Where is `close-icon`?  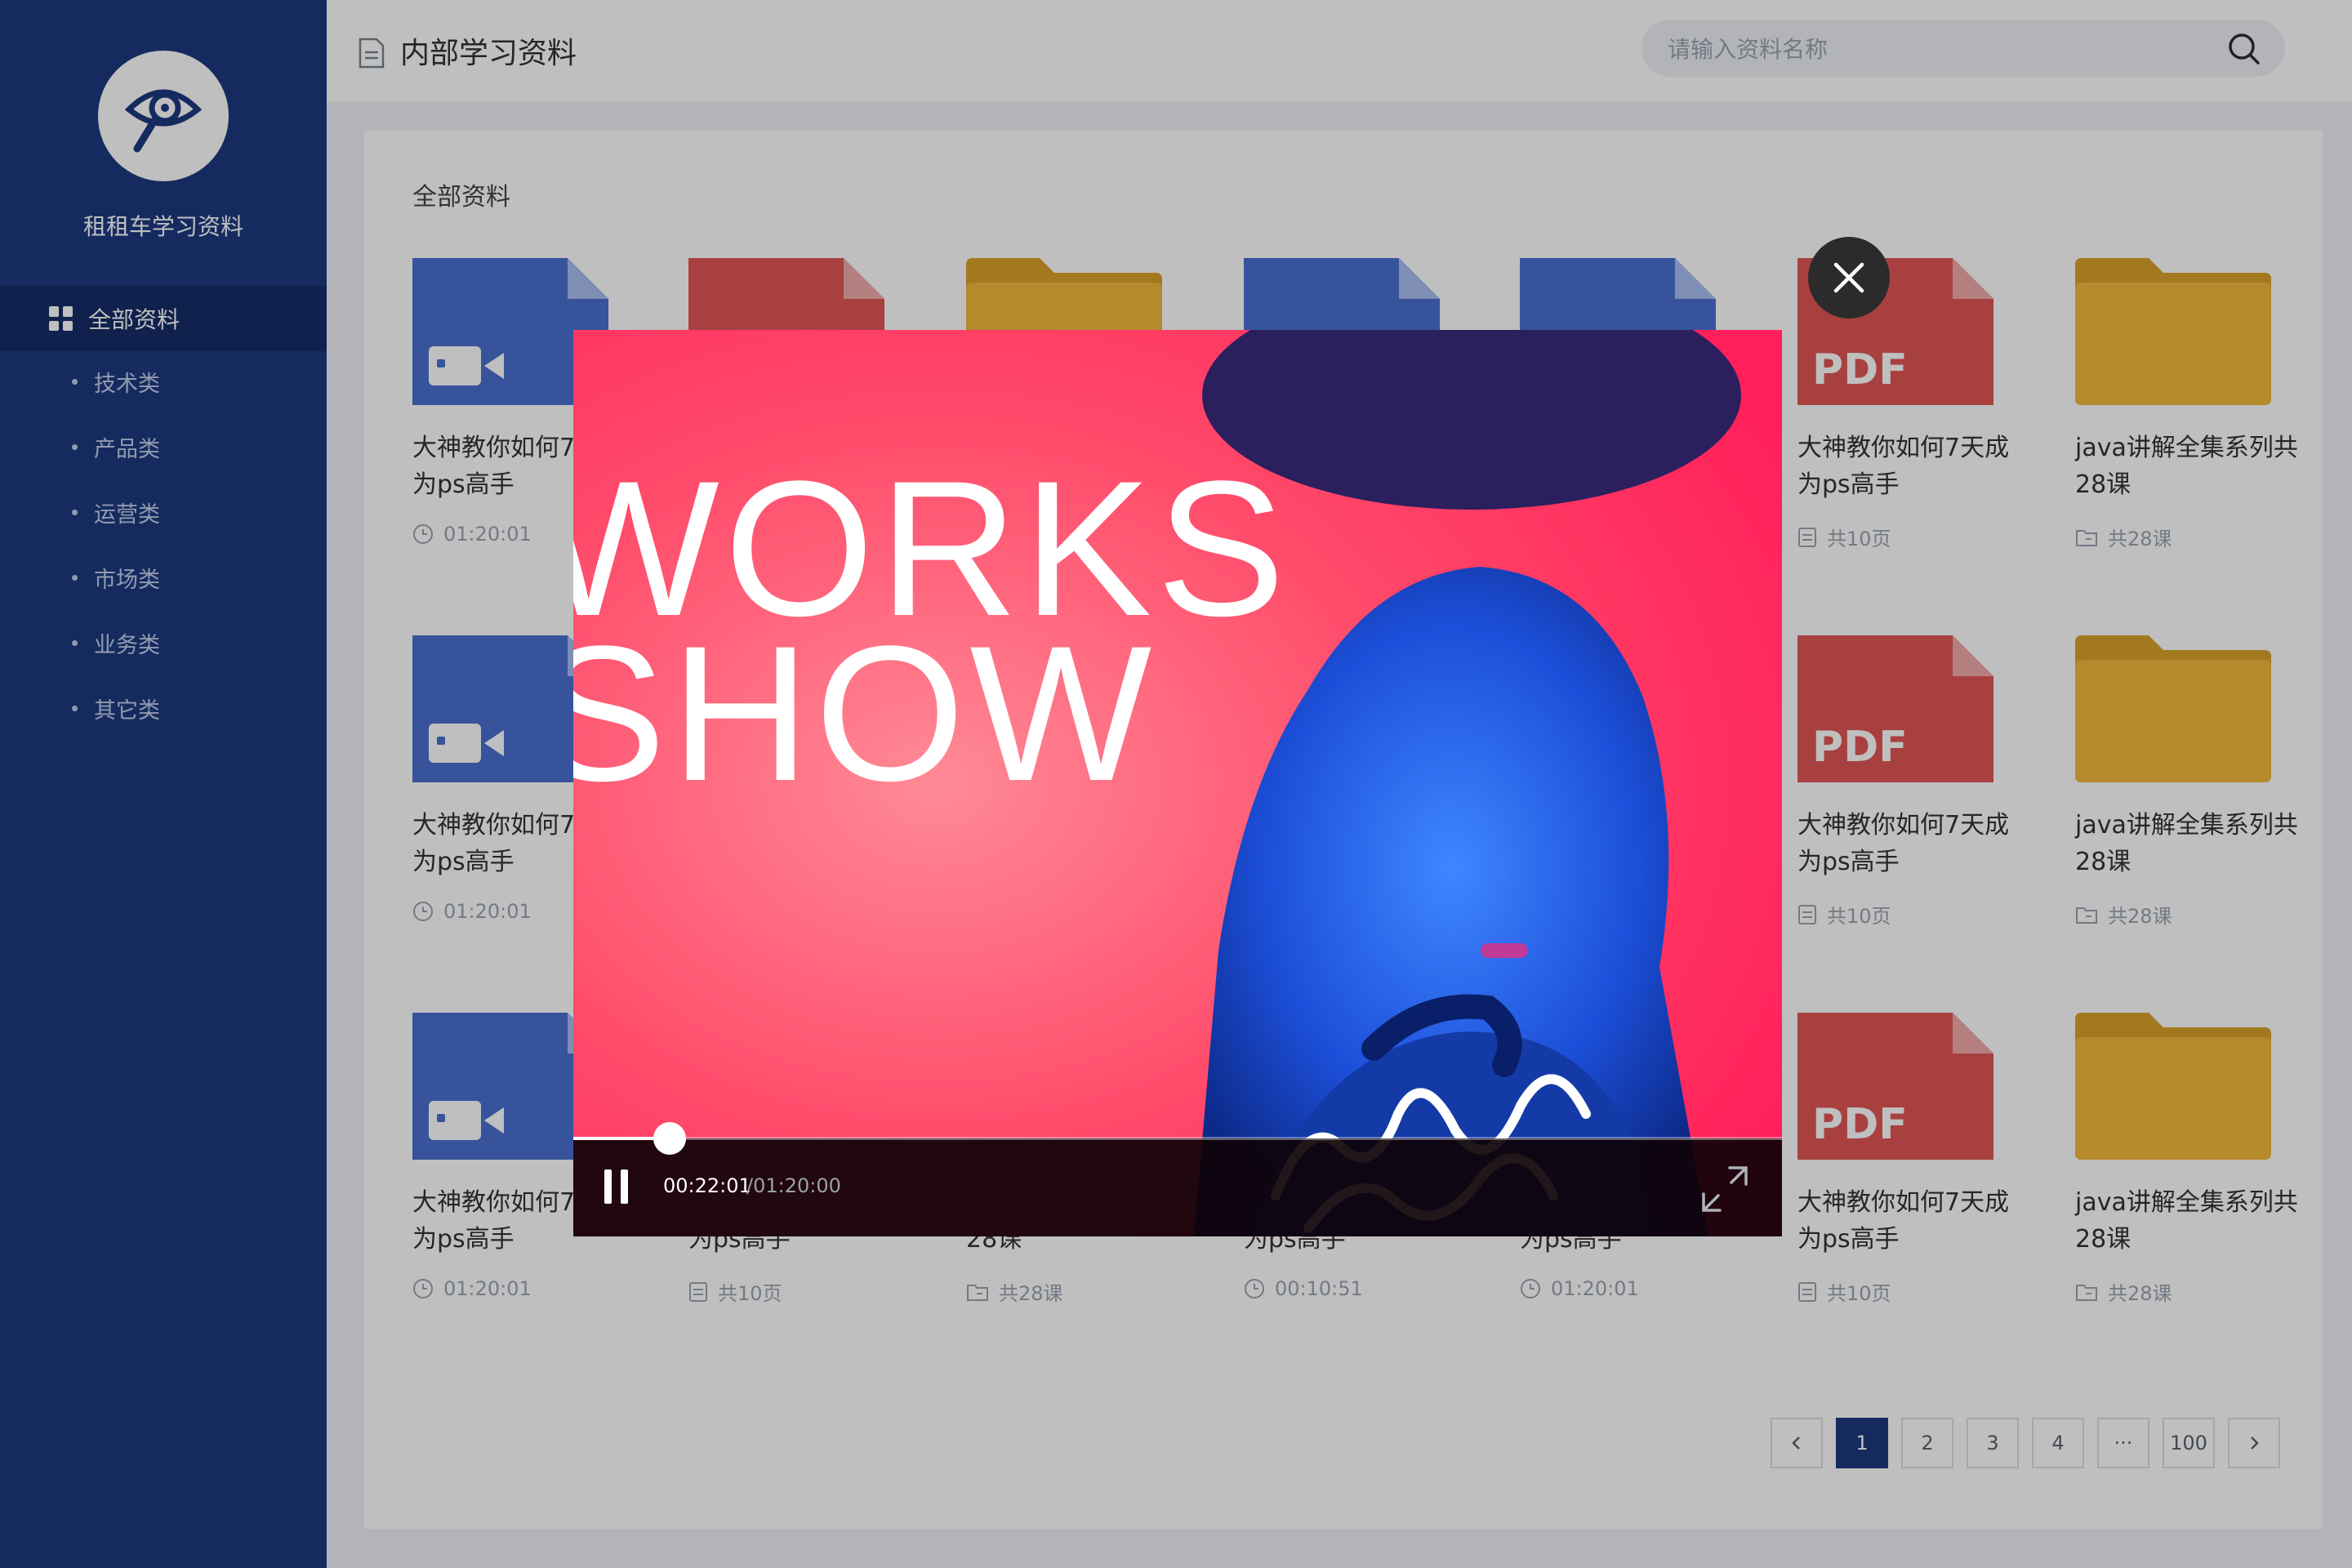 close-icon is located at coordinates (1848, 277).